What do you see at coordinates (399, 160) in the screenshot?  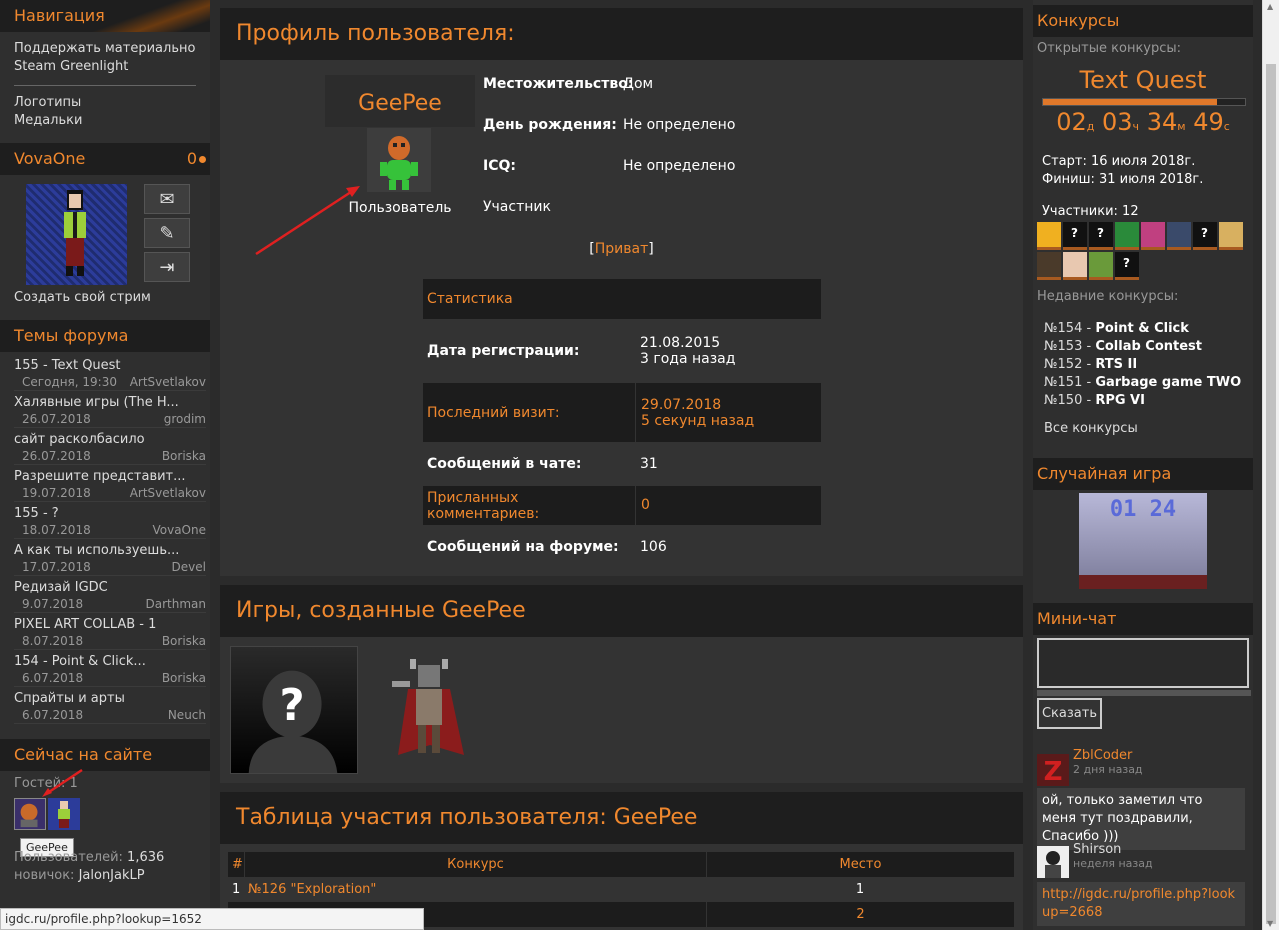 I see `profile-avatar` at bounding box center [399, 160].